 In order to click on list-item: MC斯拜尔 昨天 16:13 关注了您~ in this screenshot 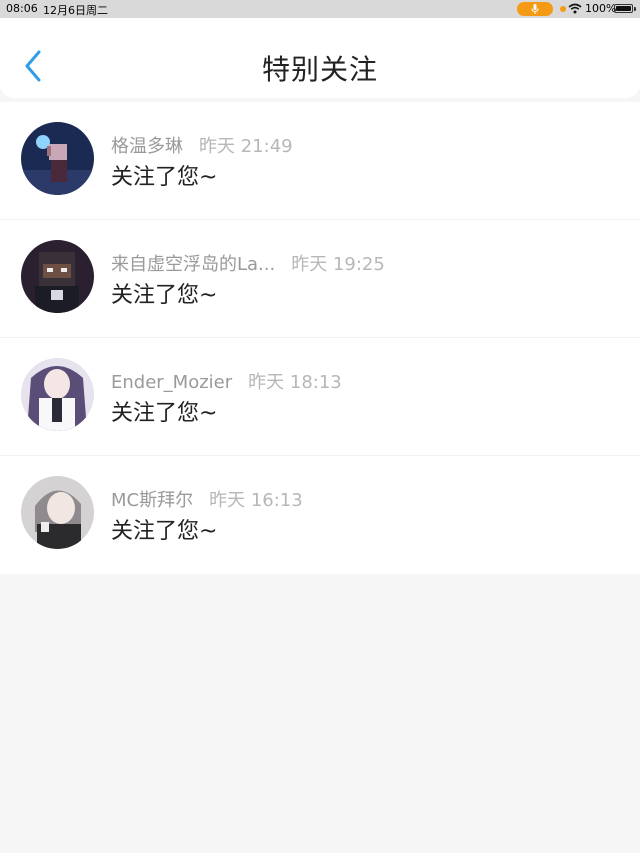, I will do `click(320, 515)`.